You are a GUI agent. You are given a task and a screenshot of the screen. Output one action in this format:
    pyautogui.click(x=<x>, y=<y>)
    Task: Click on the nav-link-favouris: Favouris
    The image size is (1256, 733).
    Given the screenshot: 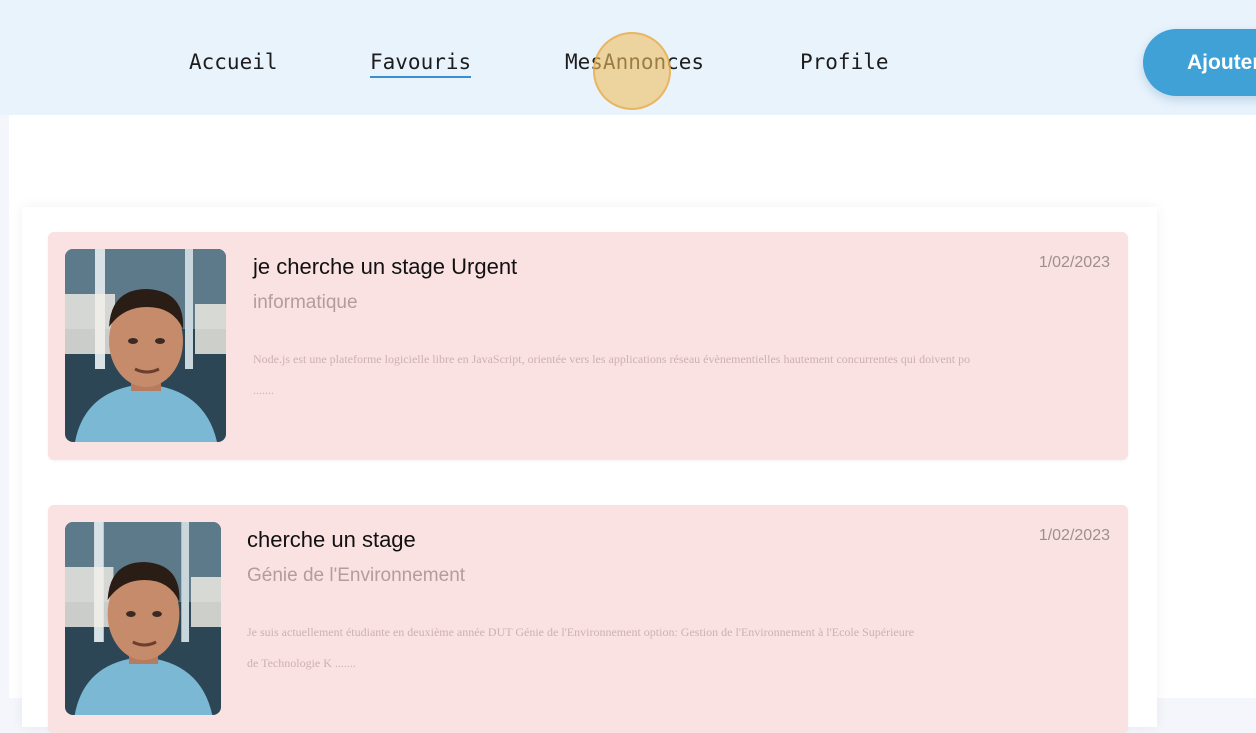 What is the action you would take?
    pyautogui.click(x=421, y=64)
    